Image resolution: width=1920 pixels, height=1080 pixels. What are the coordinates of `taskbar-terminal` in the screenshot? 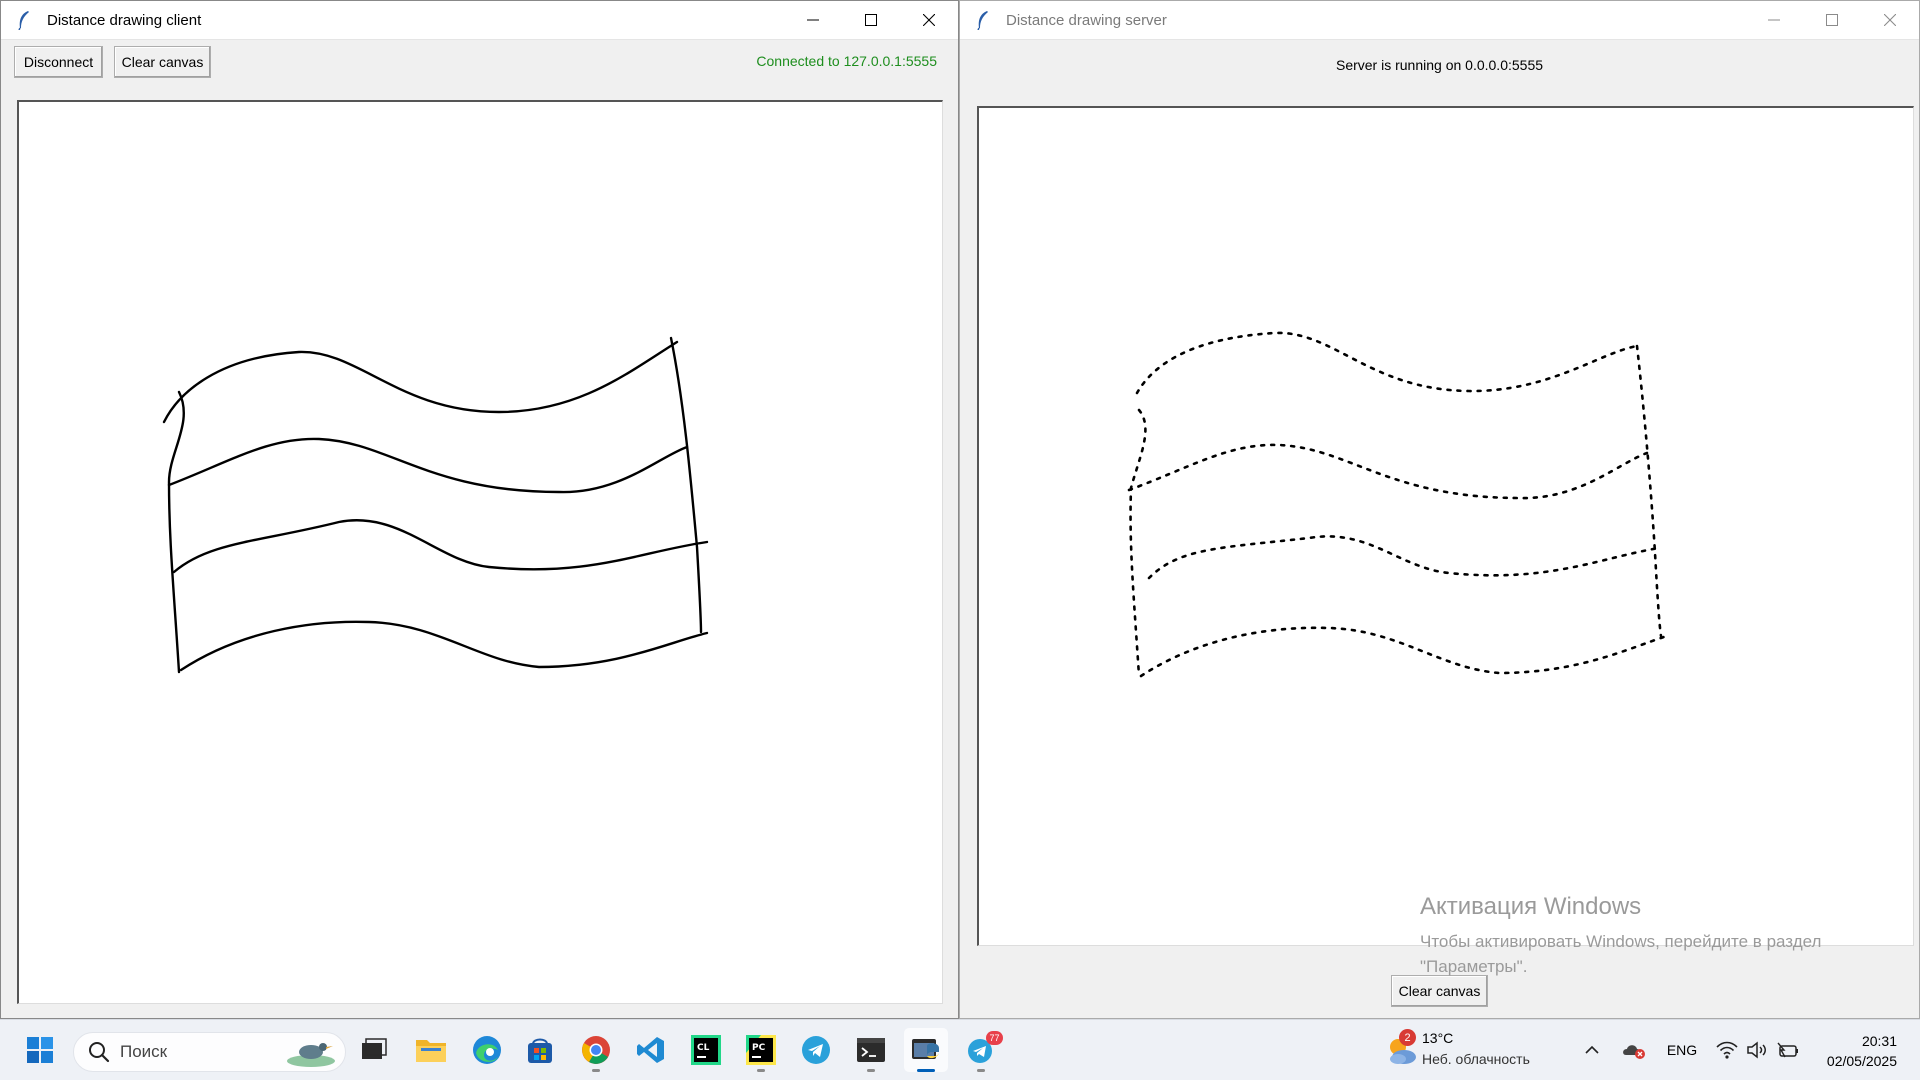 It's located at (871, 1050).